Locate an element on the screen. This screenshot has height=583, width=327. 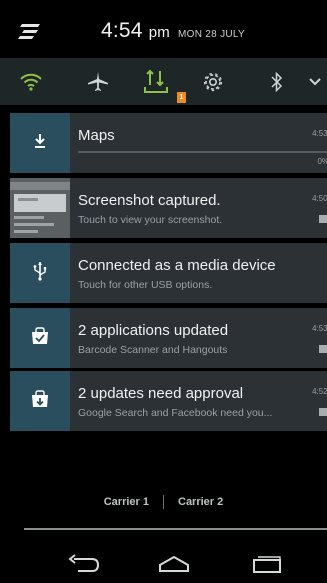
notification-title: Maps is located at coordinates (96, 135).